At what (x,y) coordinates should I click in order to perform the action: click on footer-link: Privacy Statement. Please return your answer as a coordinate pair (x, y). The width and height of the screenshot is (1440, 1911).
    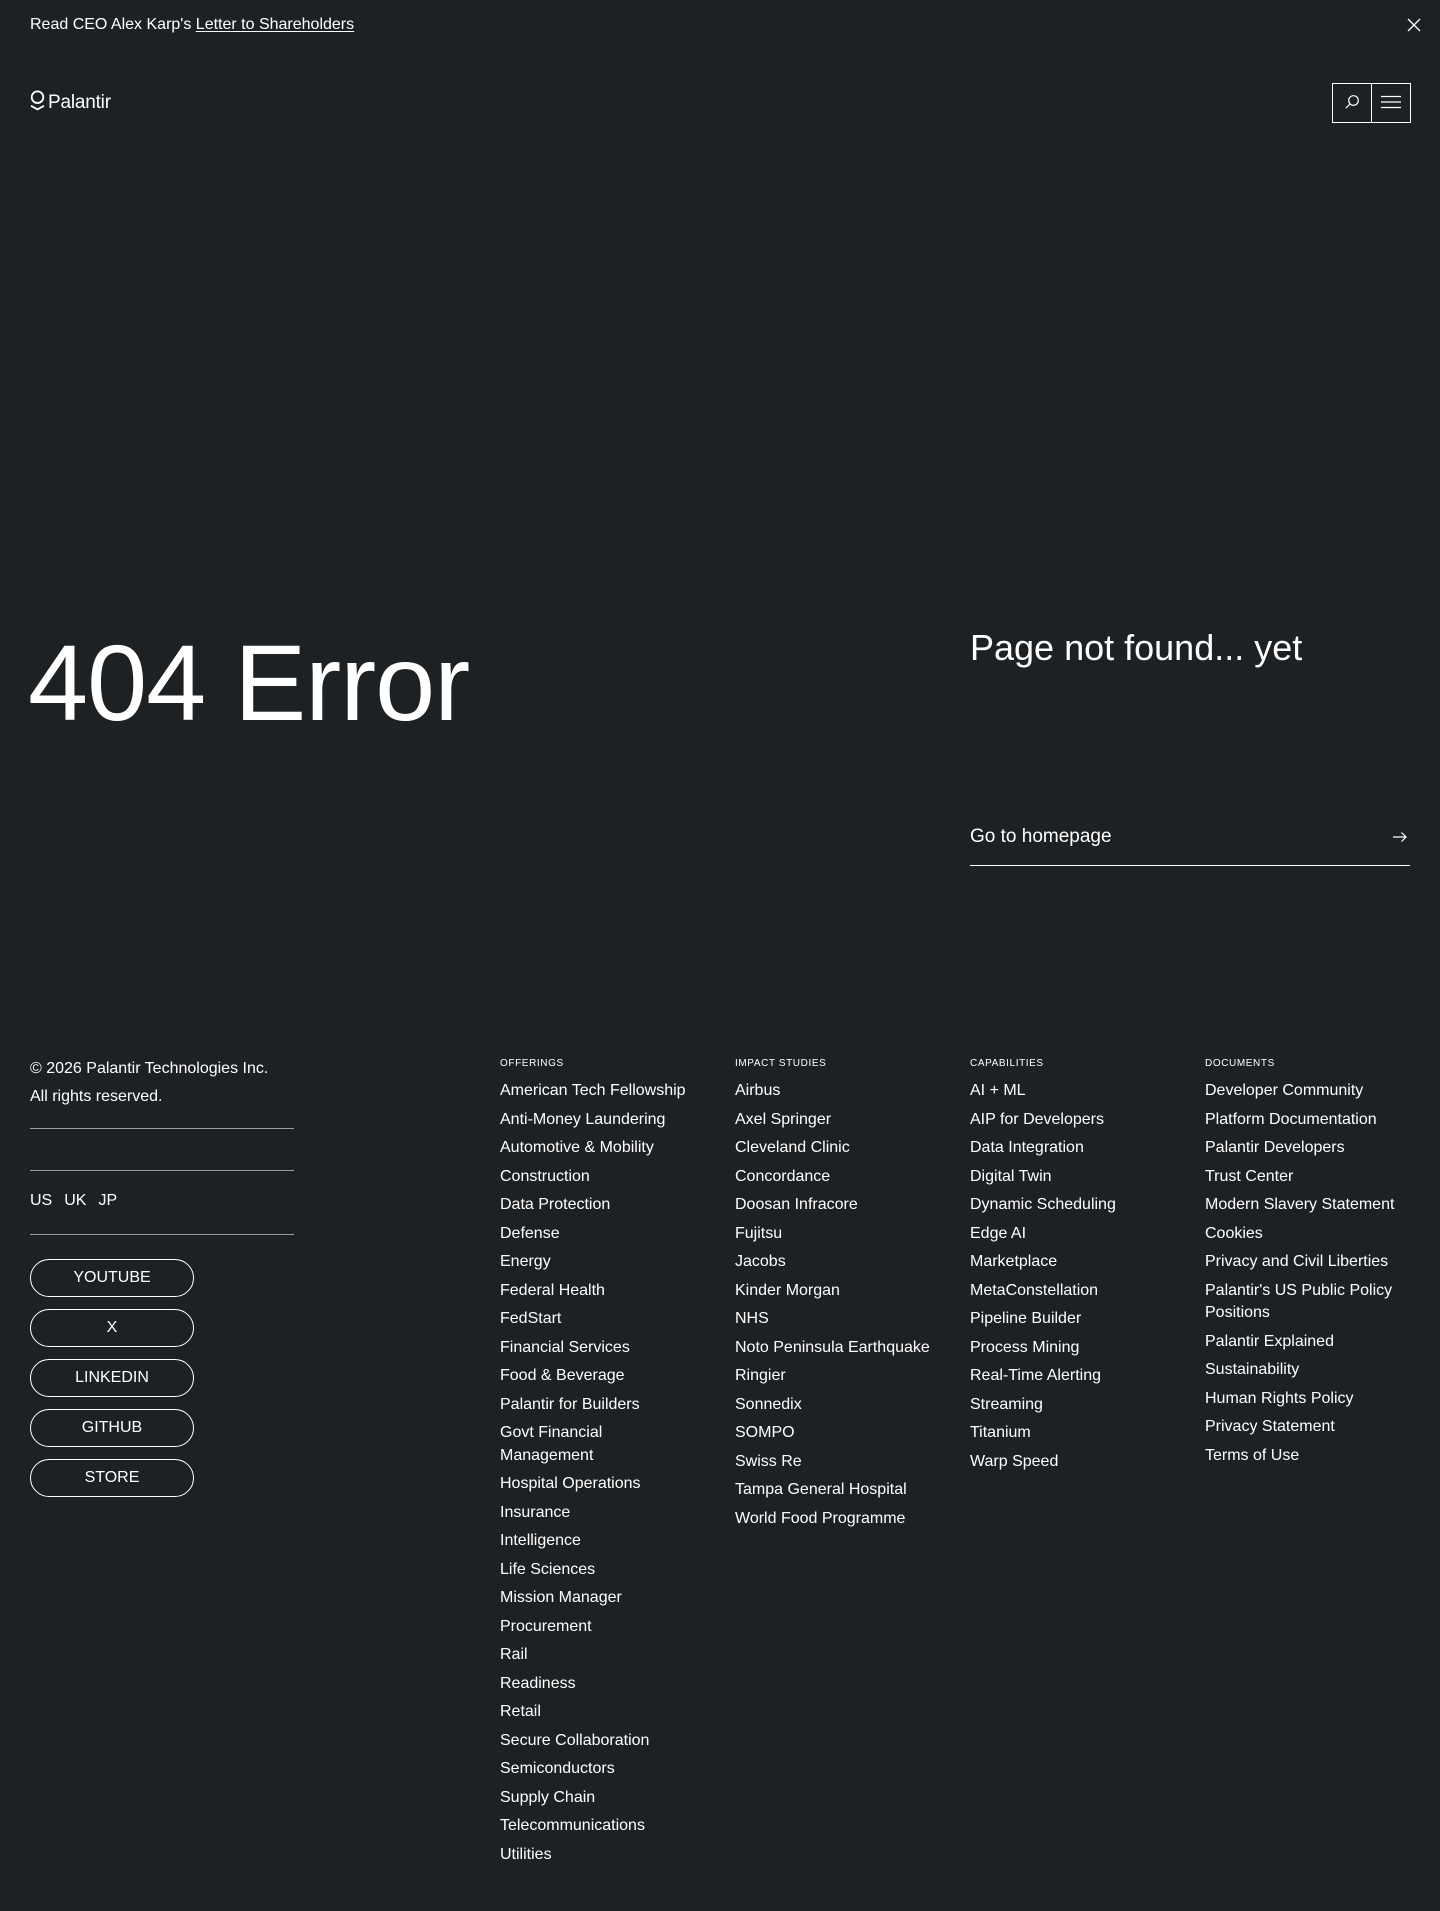
    Looking at the image, I should click on (1305, 1427).